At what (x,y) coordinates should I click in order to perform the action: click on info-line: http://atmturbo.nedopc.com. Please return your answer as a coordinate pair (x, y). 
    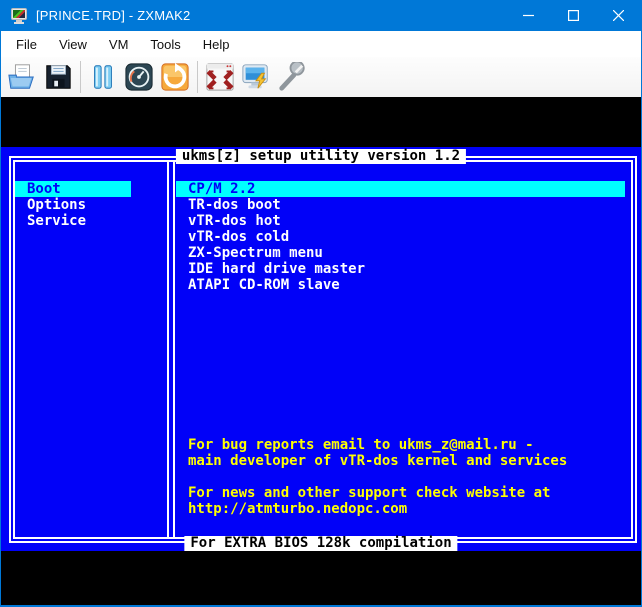
    Looking at the image, I should click on (298, 509).